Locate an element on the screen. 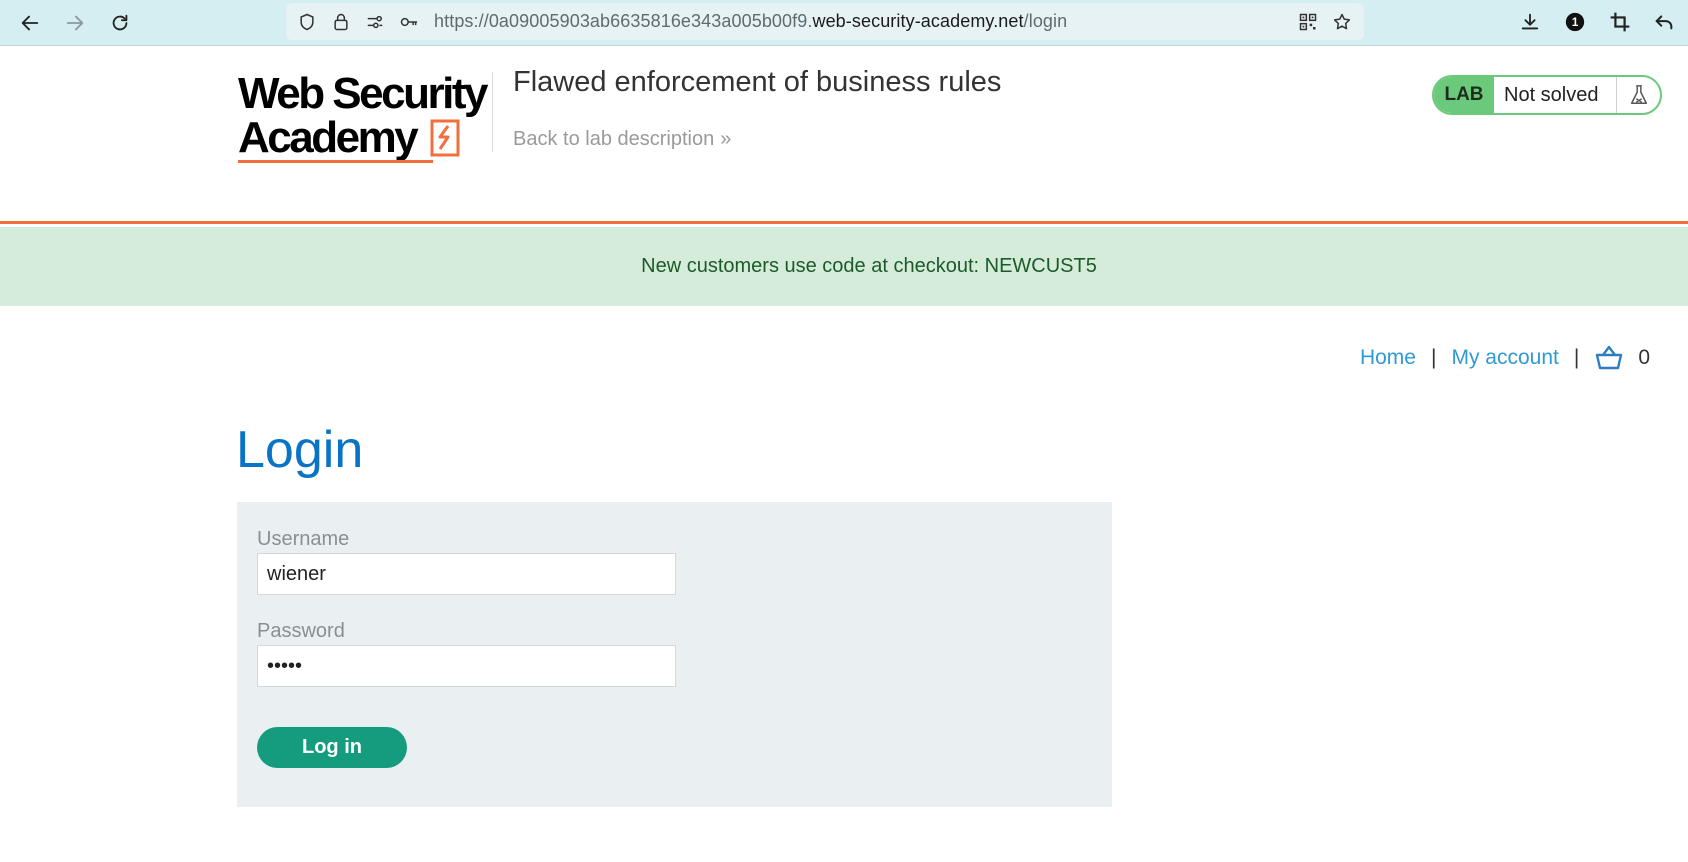  undo-icon is located at coordinates (1664, 22).